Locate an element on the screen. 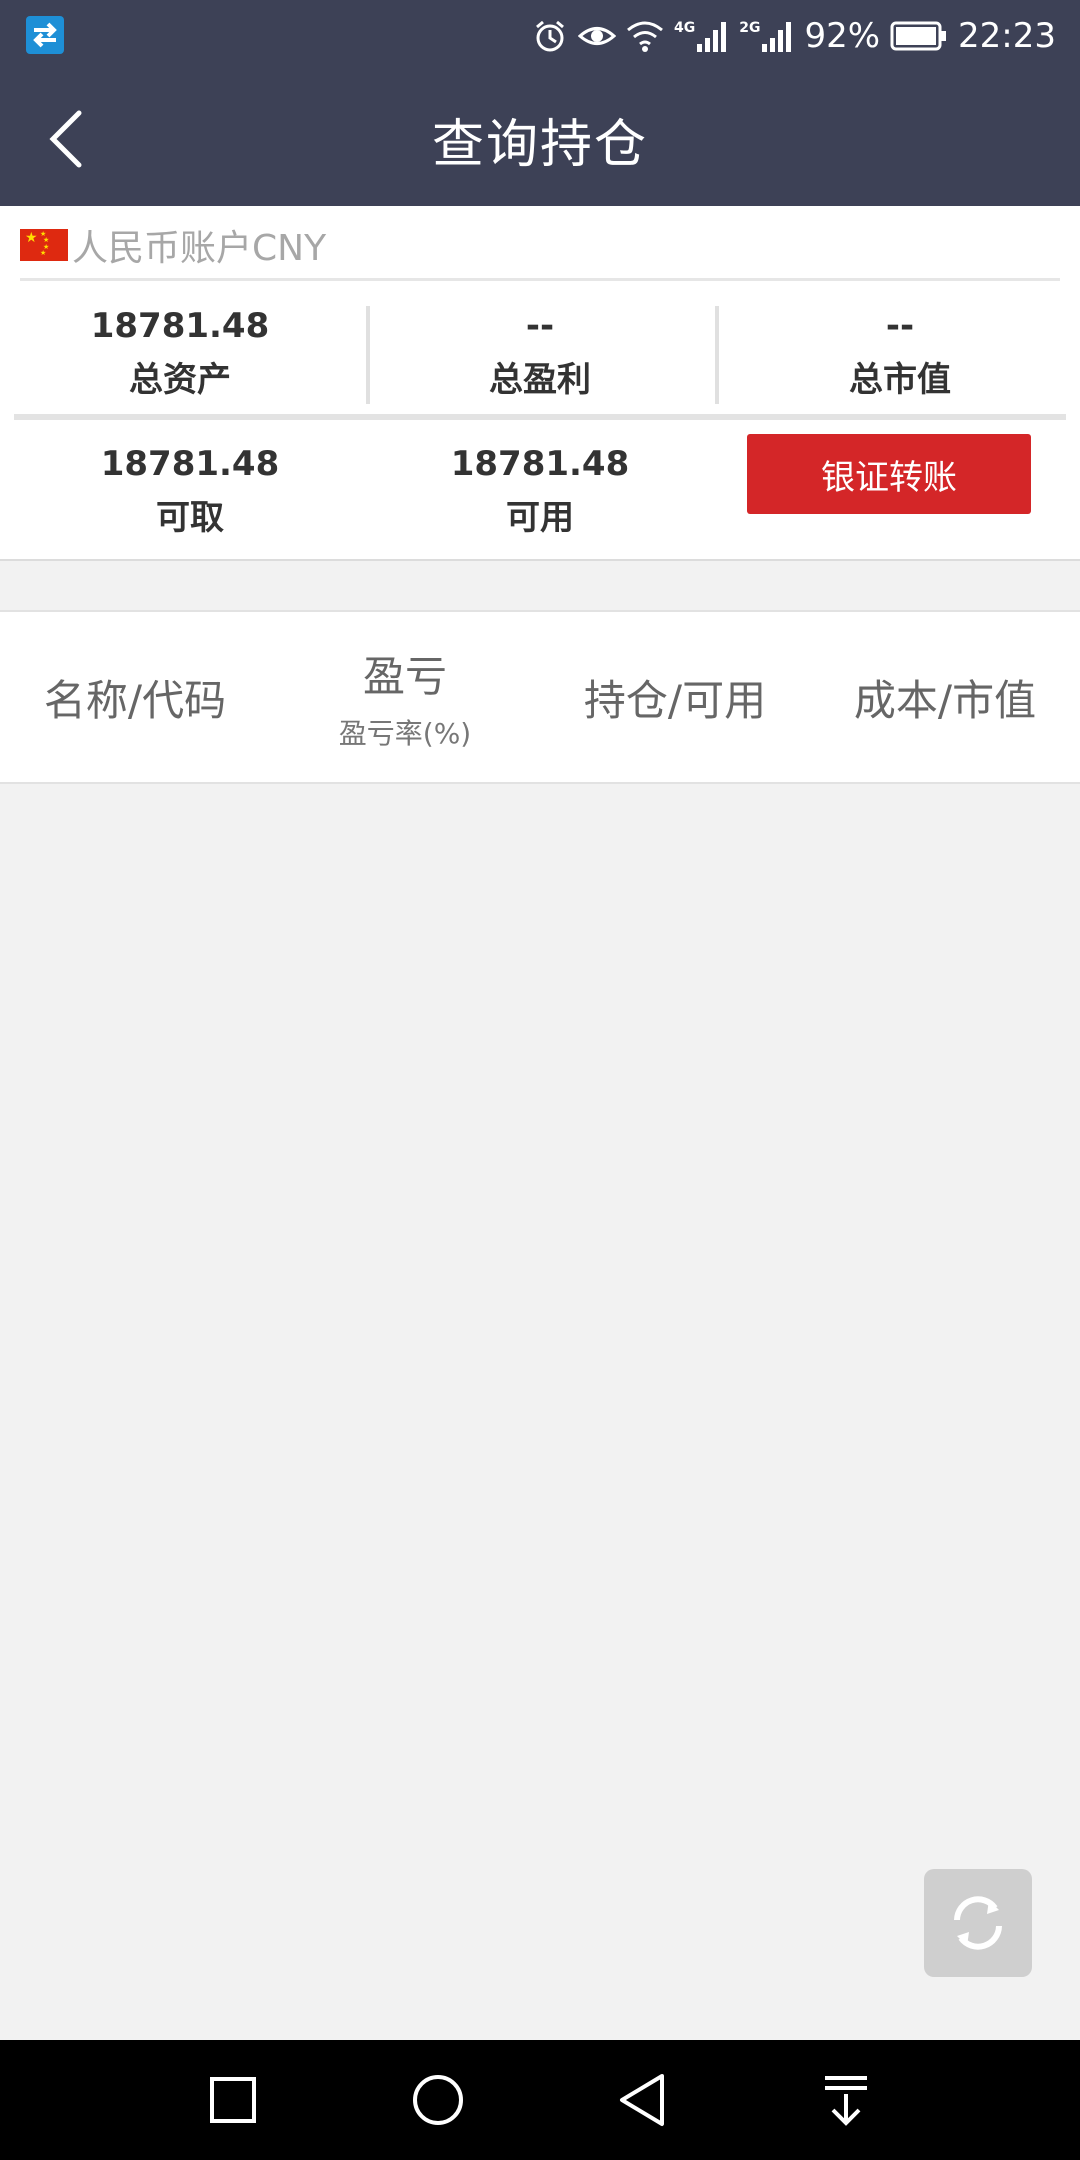 This screenshot has width=1080, height=2160. triangle-back-icon is located at coordinates (642, 2100).